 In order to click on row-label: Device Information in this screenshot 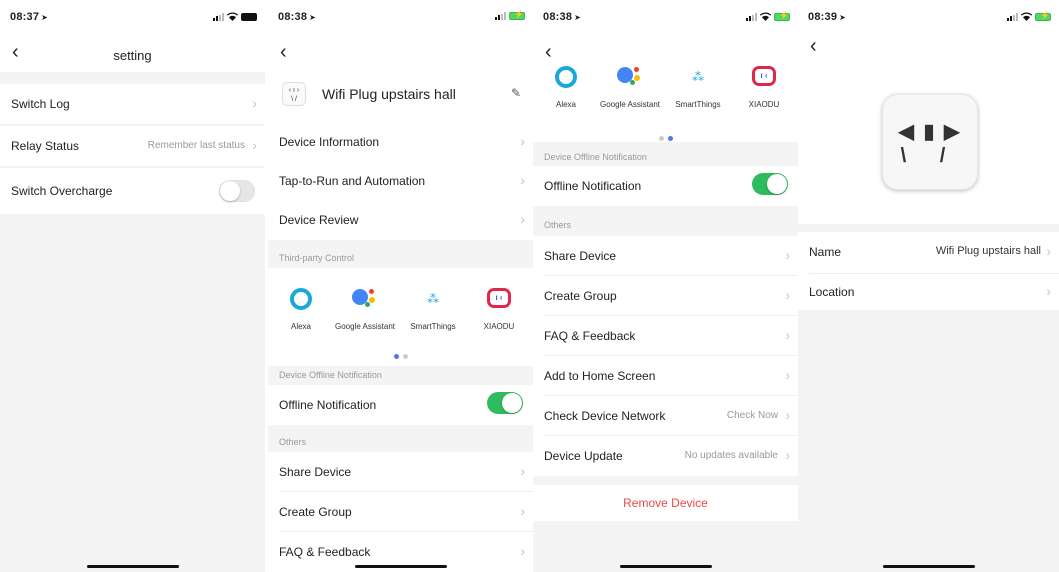, I will do `click(329, 142)`.